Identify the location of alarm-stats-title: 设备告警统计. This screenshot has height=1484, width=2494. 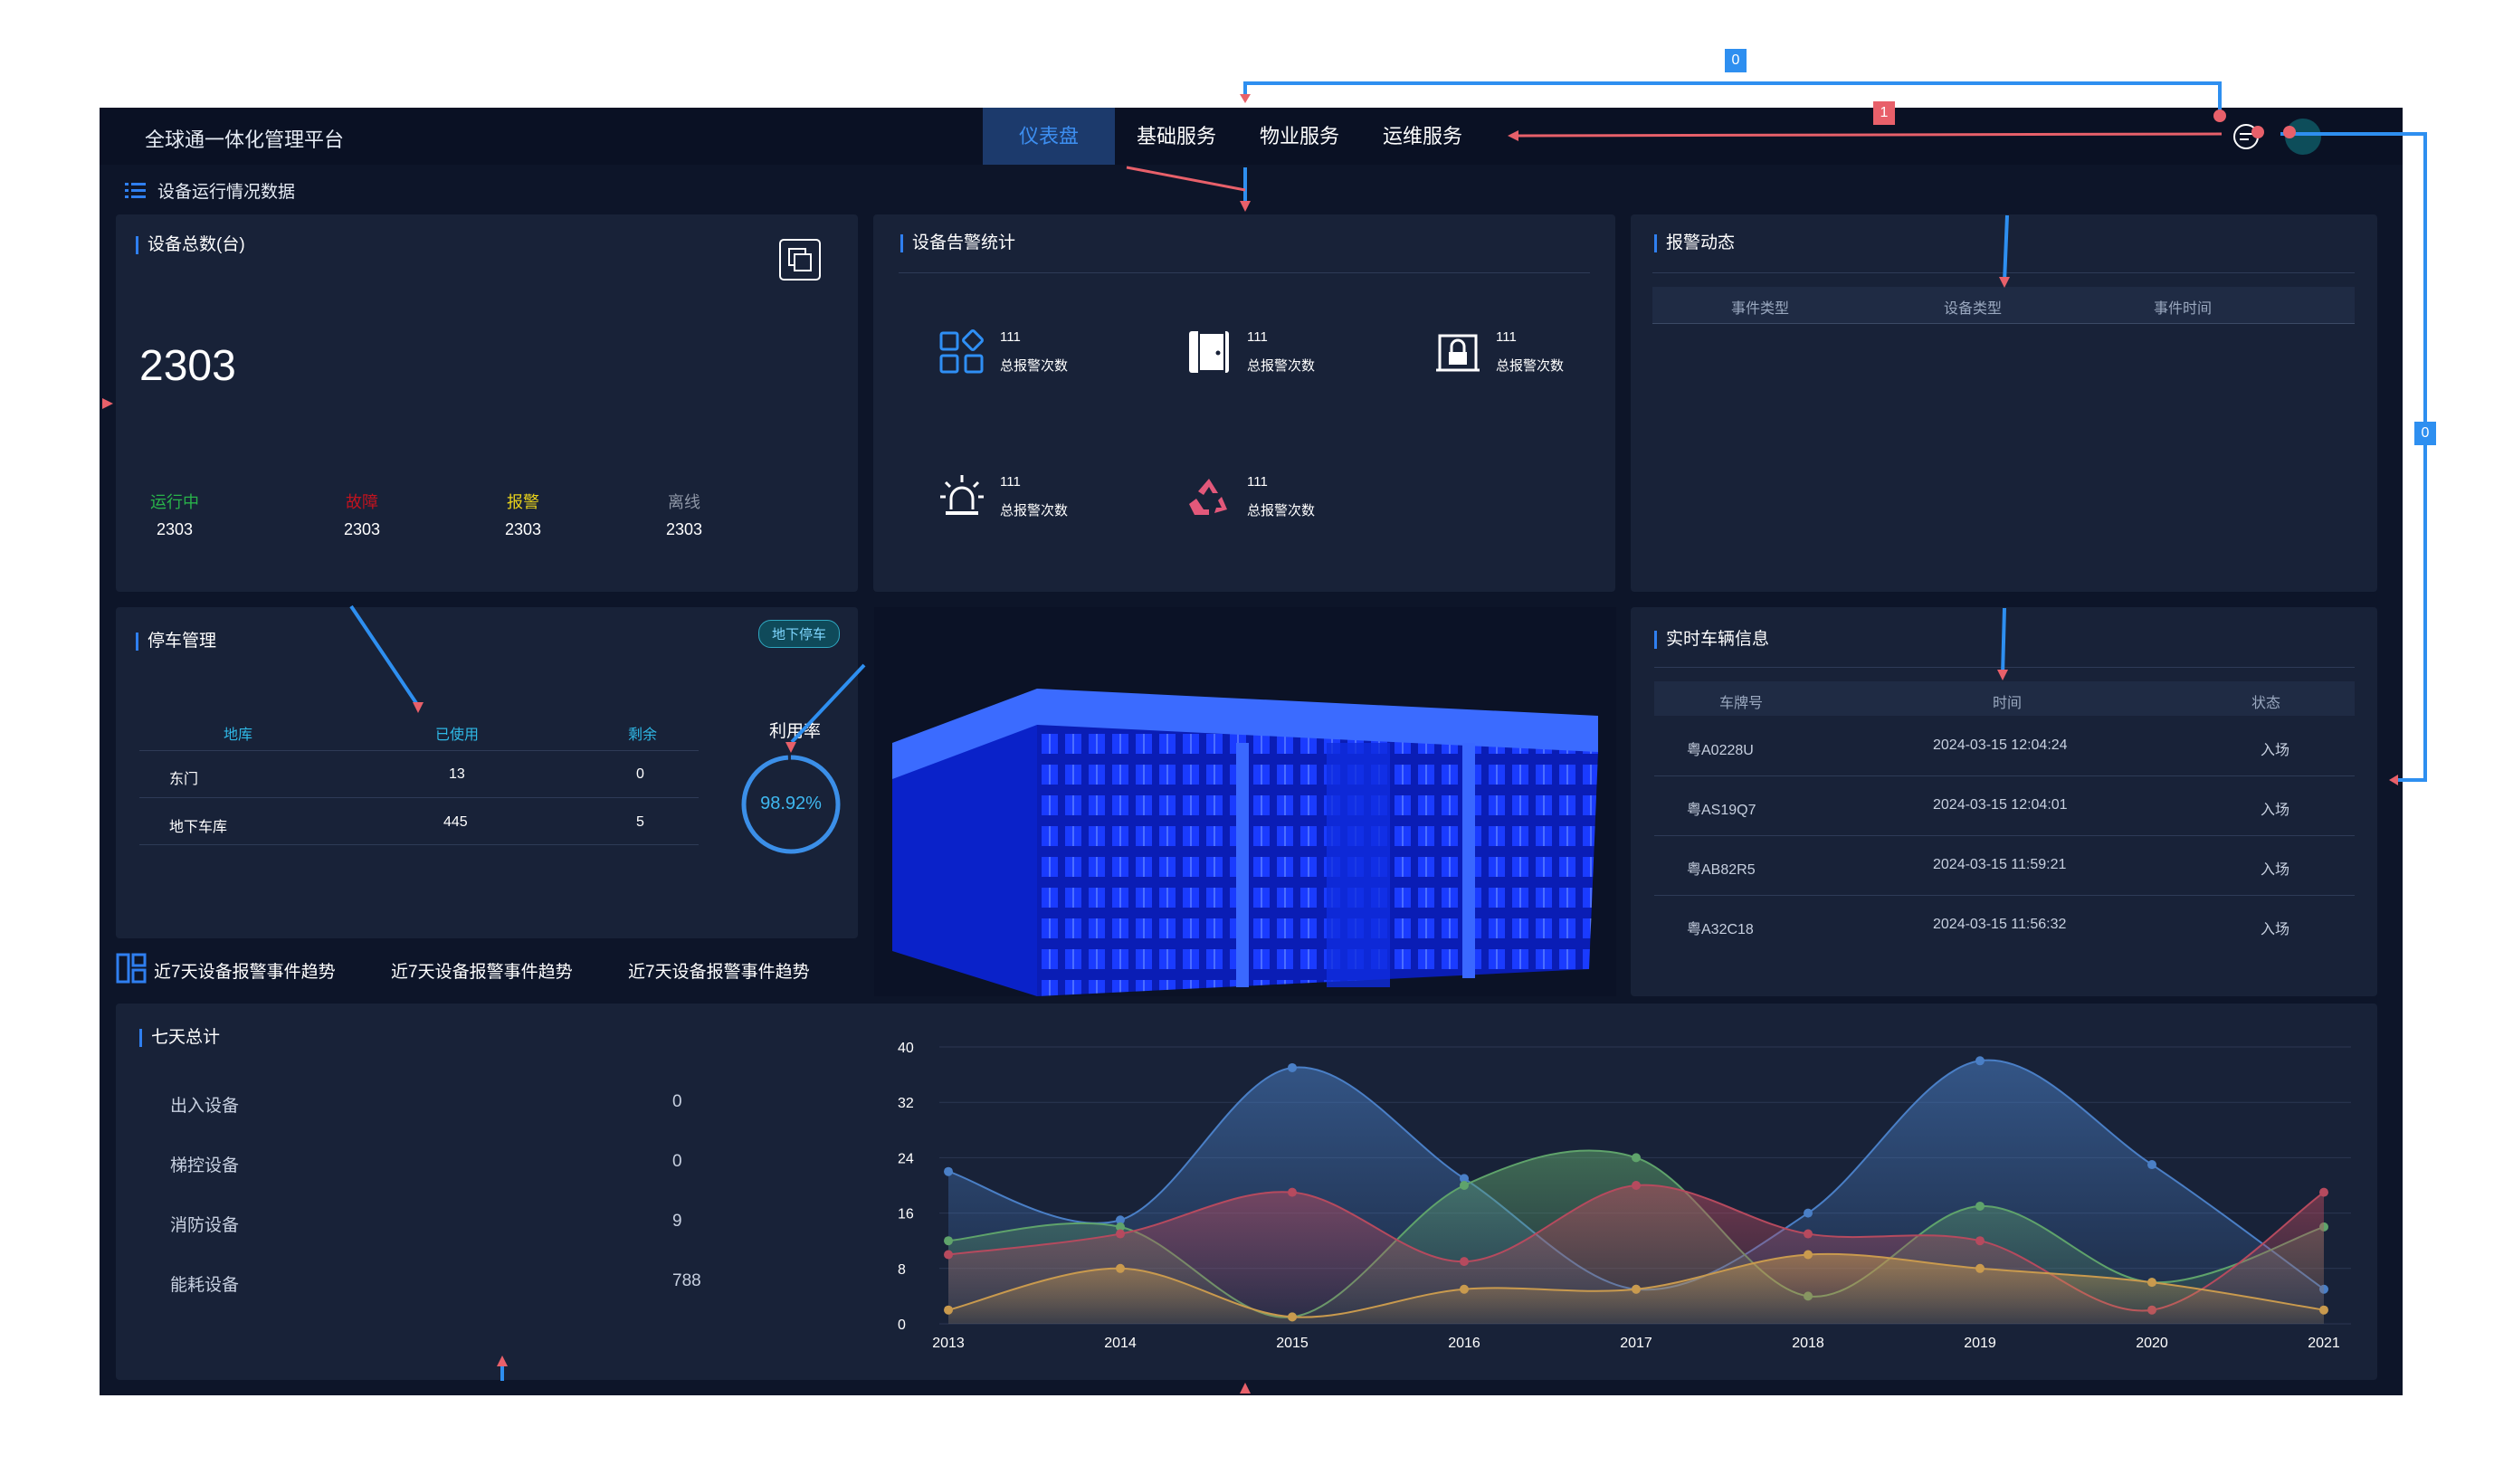
(957, 243).